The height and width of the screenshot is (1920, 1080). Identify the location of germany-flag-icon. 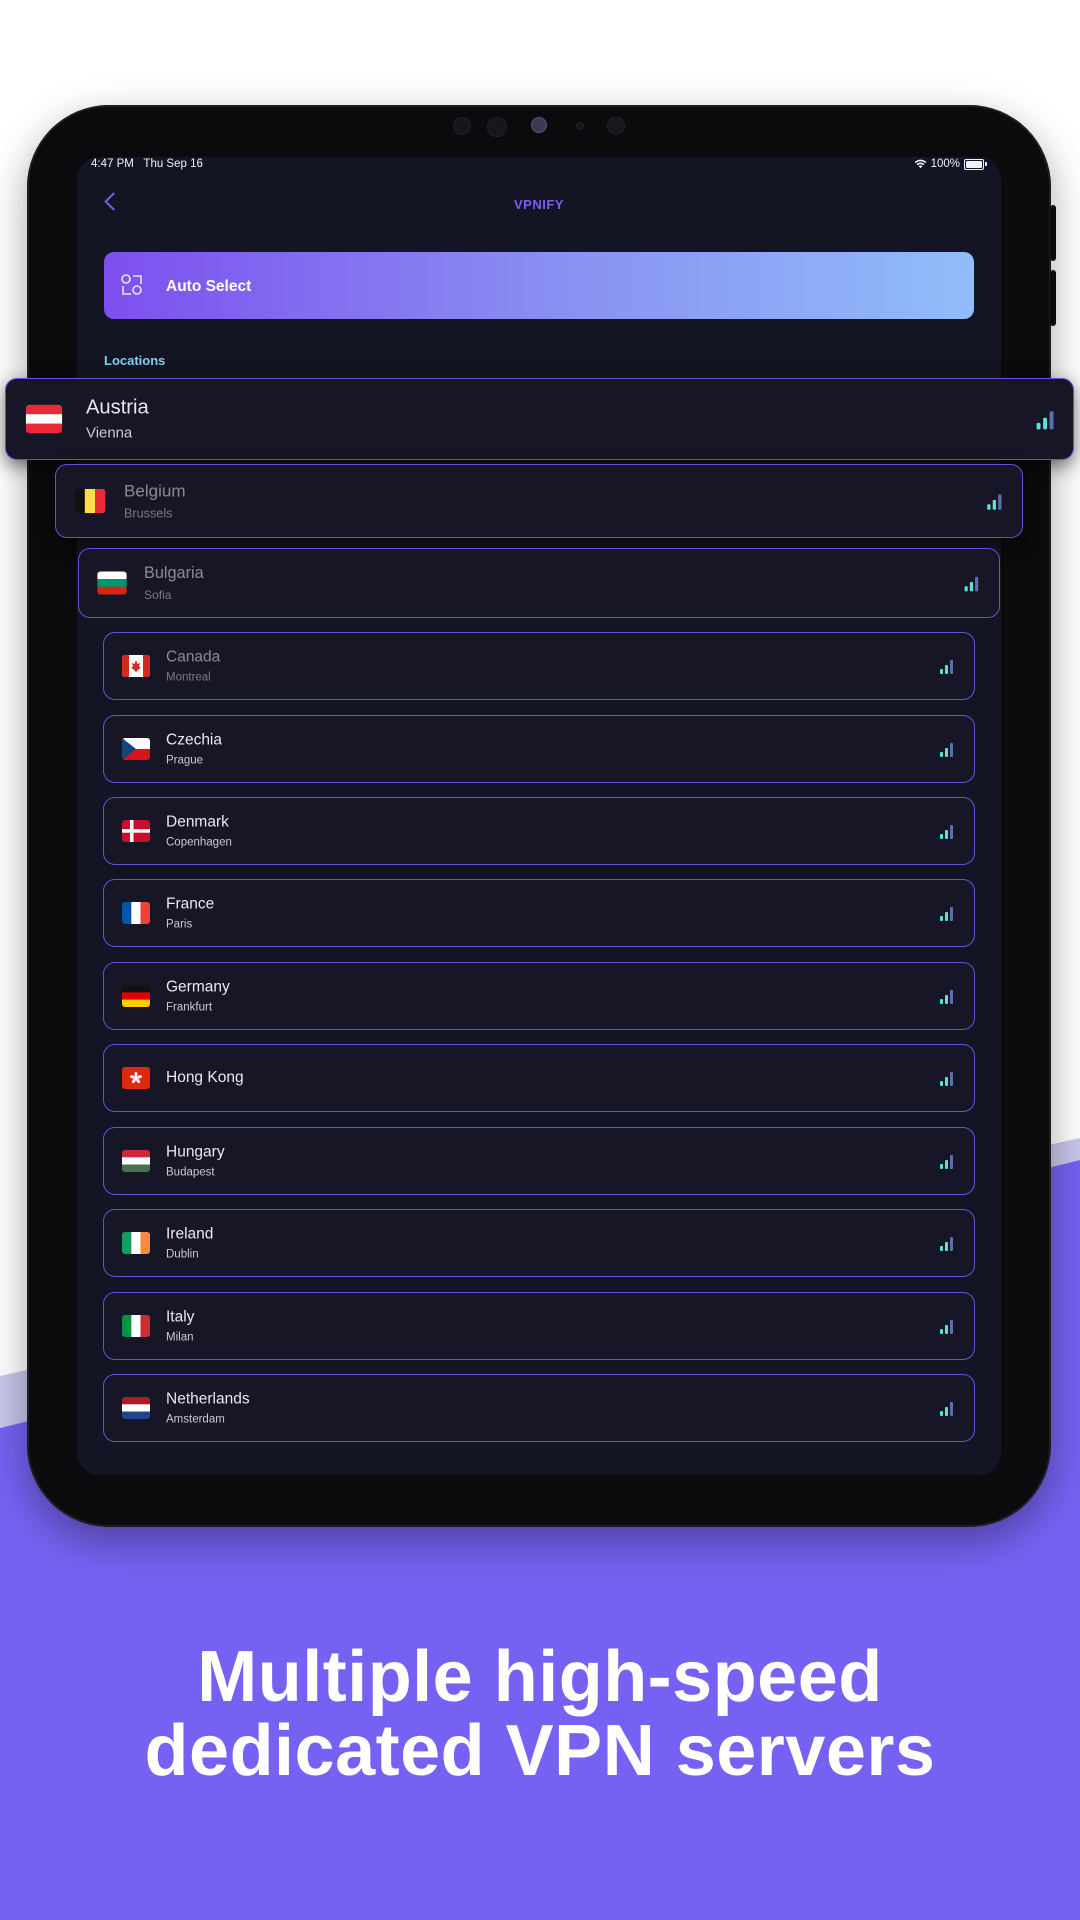
(136, 996).